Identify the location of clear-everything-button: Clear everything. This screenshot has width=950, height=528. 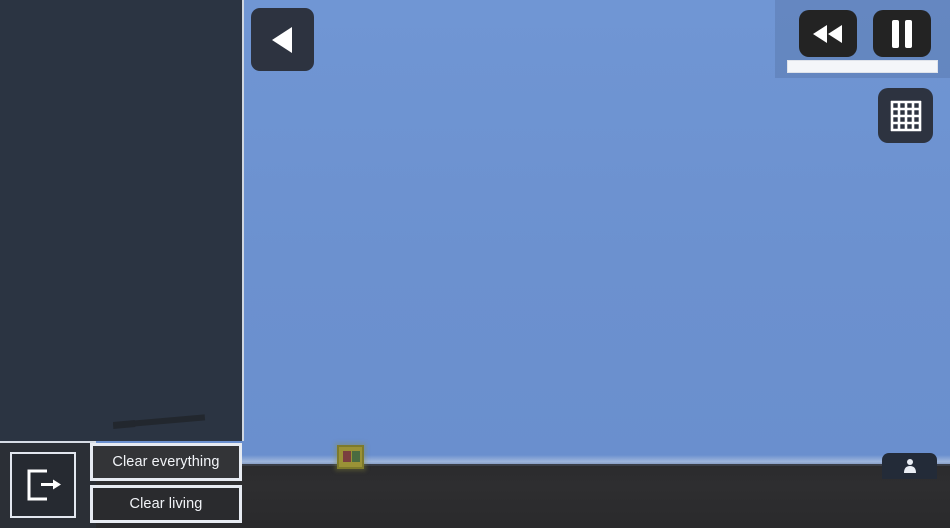
(166, 462).